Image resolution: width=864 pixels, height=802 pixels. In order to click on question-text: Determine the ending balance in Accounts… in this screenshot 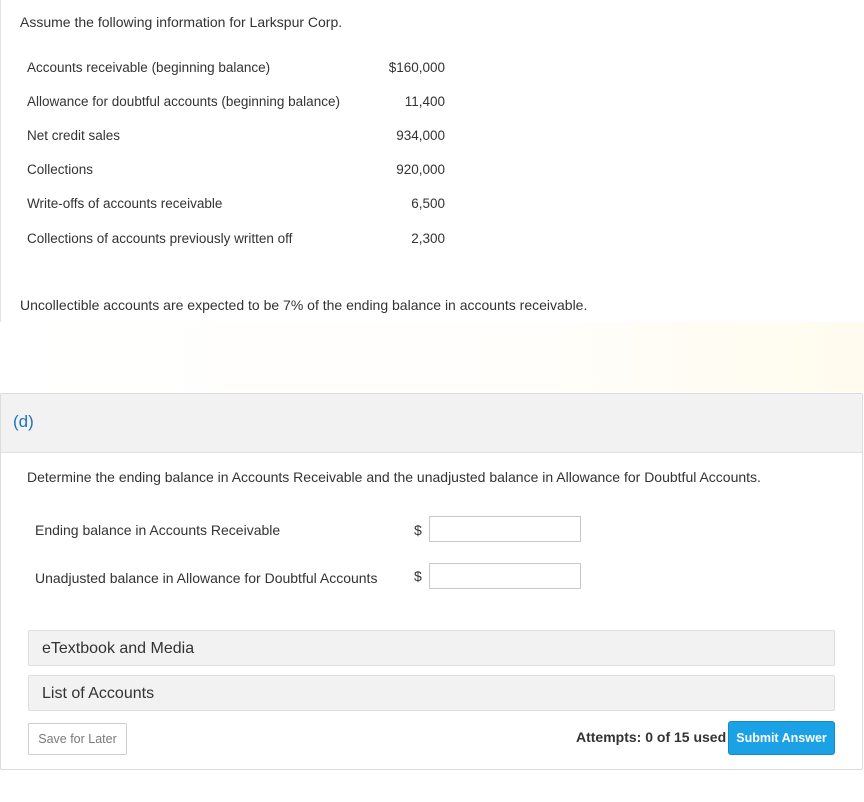, I will do `click(394, 477)`.